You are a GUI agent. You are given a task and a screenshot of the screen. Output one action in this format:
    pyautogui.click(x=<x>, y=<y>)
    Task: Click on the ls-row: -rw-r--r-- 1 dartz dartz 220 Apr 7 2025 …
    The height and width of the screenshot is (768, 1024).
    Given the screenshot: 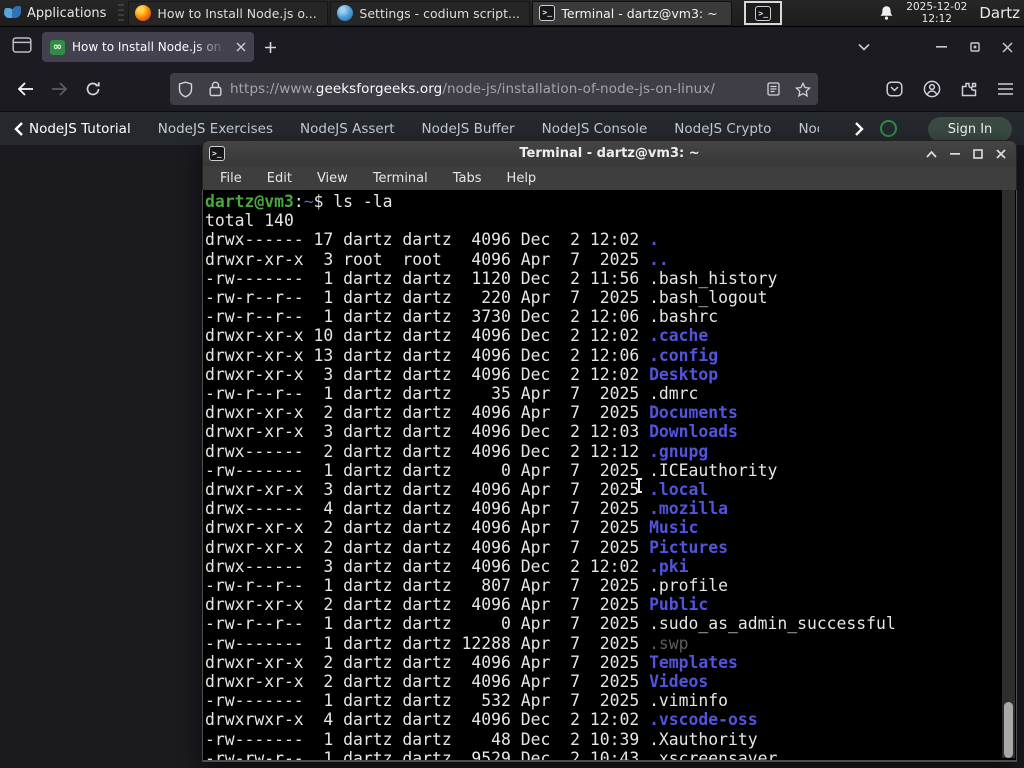 What is the action you would take?
    pyautogui.click(x=603, y=297)
    